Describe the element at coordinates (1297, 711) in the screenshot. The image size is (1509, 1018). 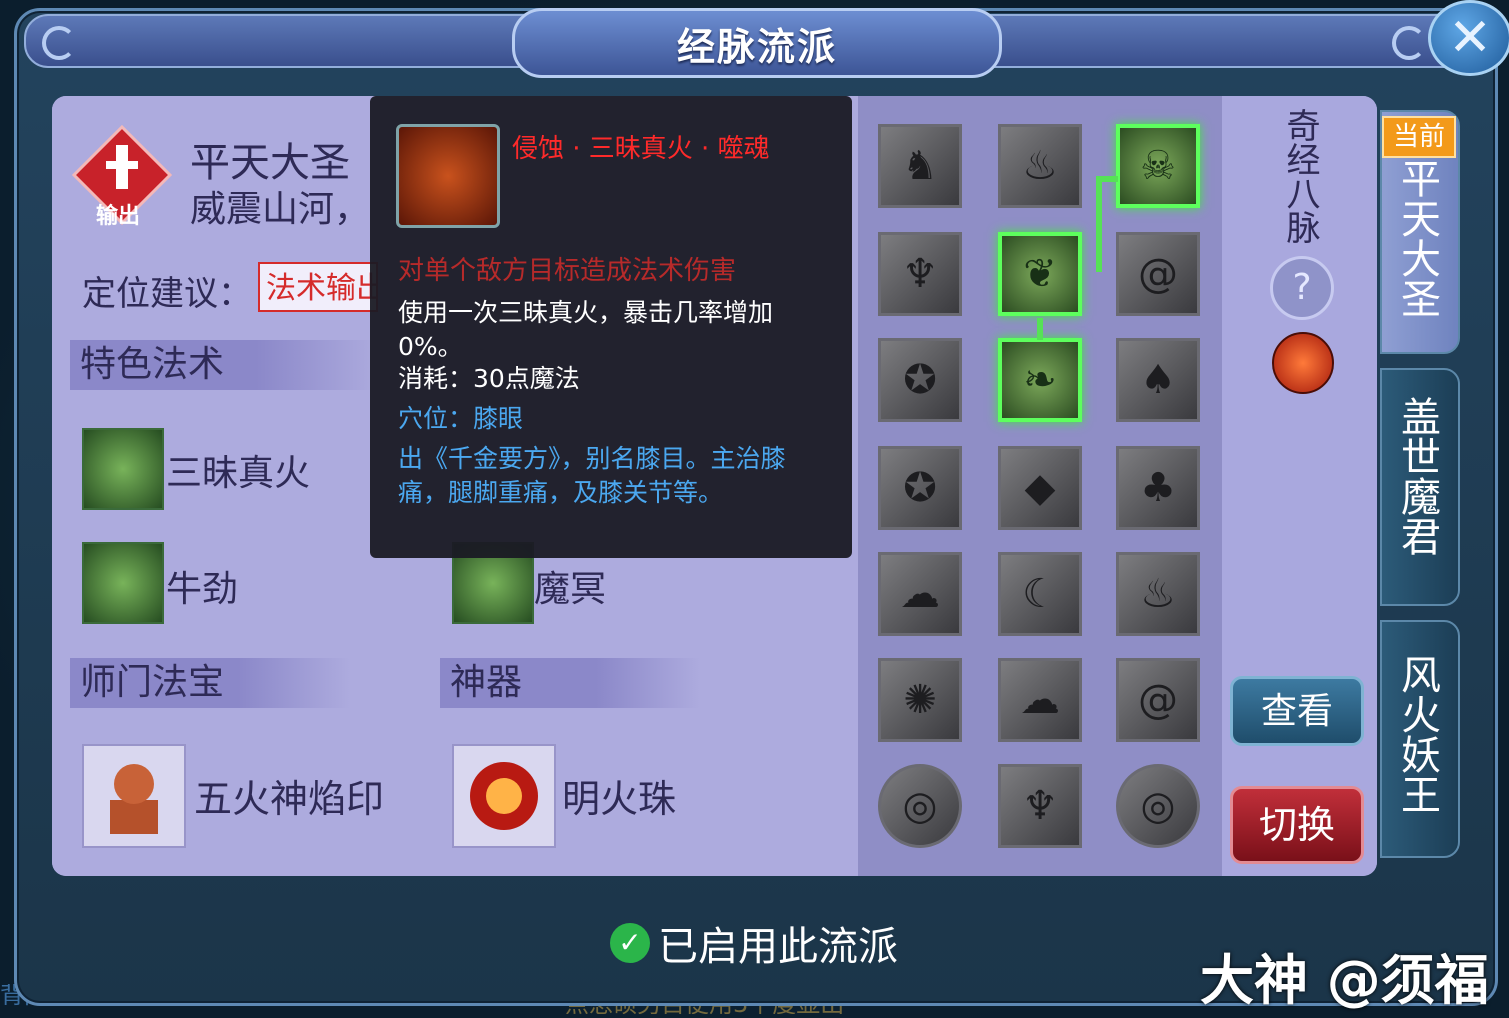
I see `view-button: 查看` at that location.